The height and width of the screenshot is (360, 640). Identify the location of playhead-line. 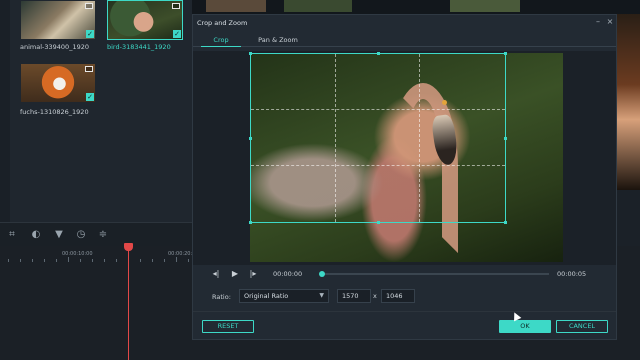
(128, 303).